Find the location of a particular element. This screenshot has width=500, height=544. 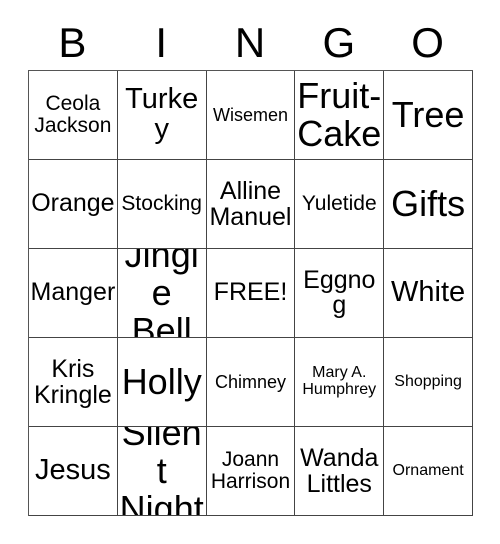

bingo-cell-label: Ornament is located at coordinates (428, 470).